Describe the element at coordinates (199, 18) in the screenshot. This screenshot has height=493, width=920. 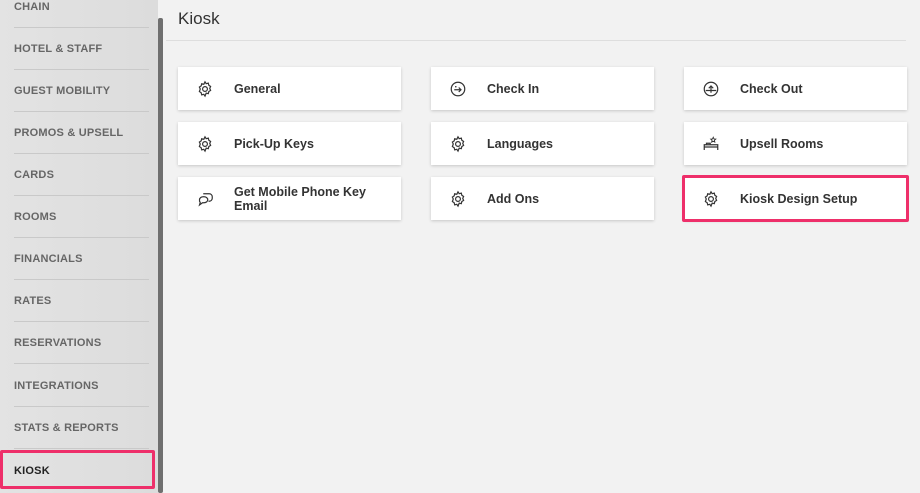
I see `page-title: Kiosk` at that location.